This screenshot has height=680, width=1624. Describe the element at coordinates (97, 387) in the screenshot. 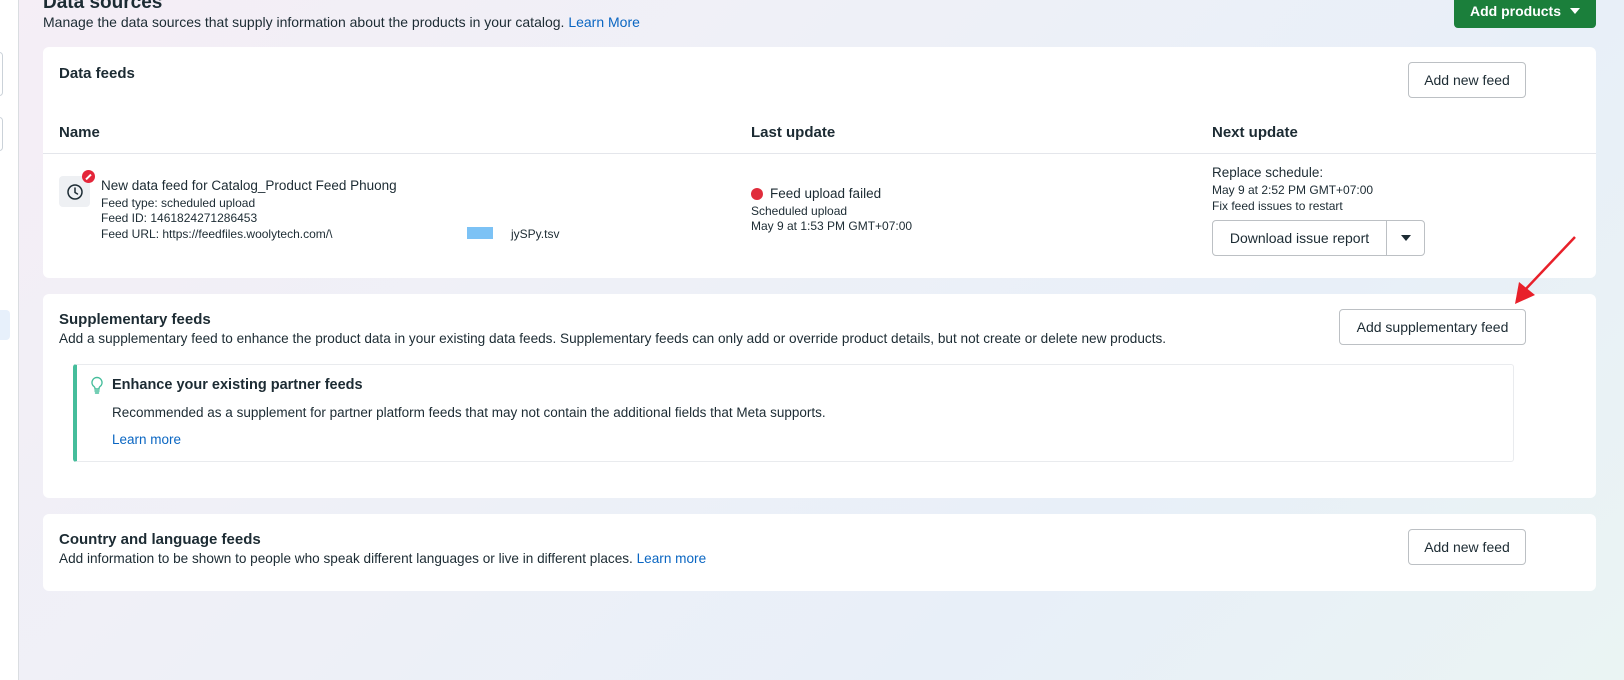

I see `lightbulb-icon` at that location.